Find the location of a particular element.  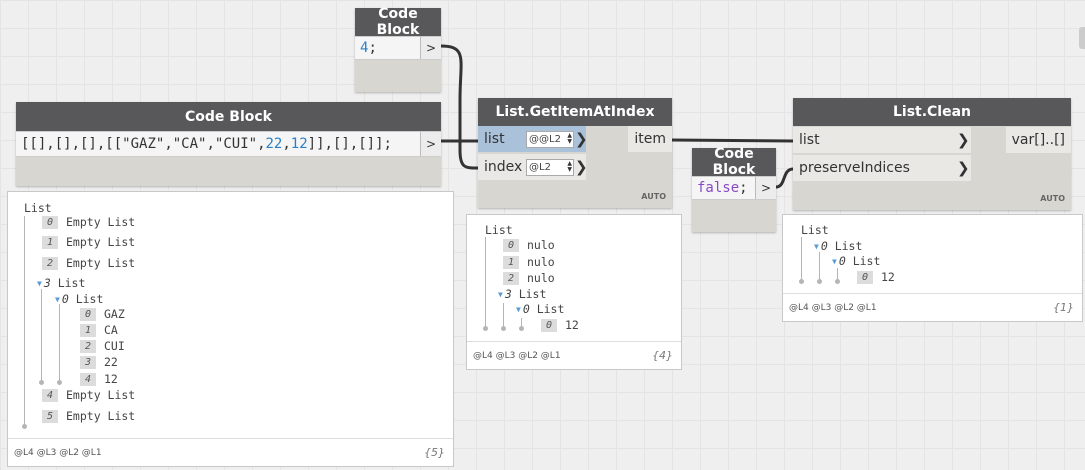

list-item: 0 GAZ is located at coordinates (102, 314).